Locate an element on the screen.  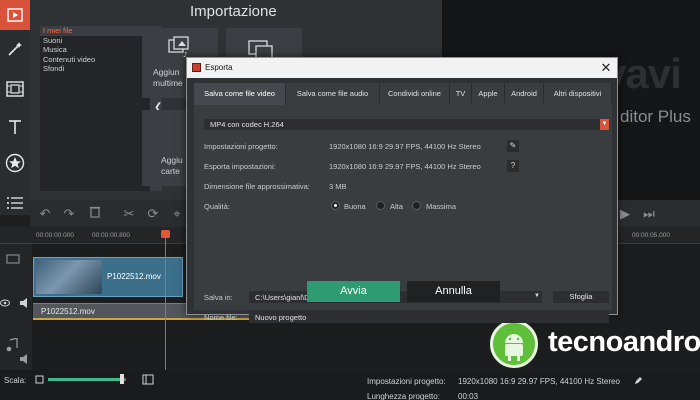
chevron-down-icon: ▼ is located at coordinates (604, 124).